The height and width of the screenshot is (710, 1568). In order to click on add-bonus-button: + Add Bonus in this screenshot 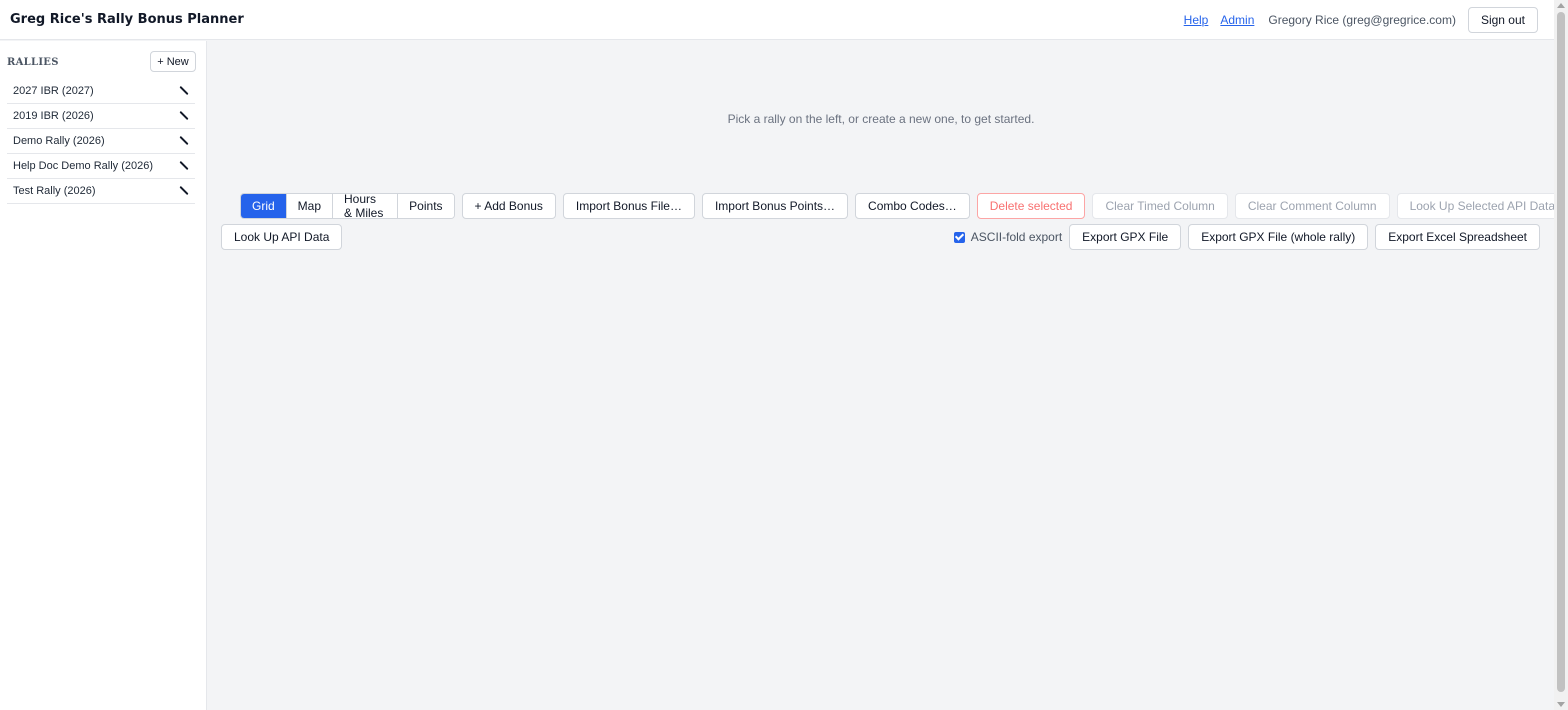, I will do `click(508, 206)`.